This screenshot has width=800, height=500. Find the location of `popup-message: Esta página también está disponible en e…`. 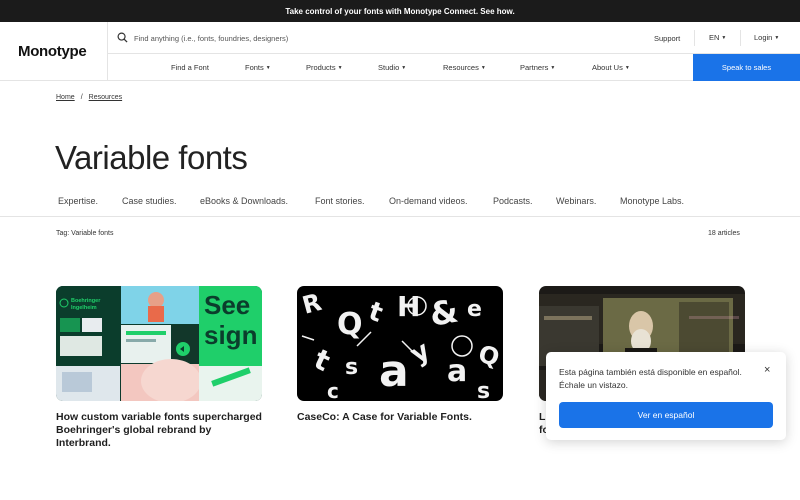

popup-message: Esta página también está disponible en e… is located at coordinates (650, 378).